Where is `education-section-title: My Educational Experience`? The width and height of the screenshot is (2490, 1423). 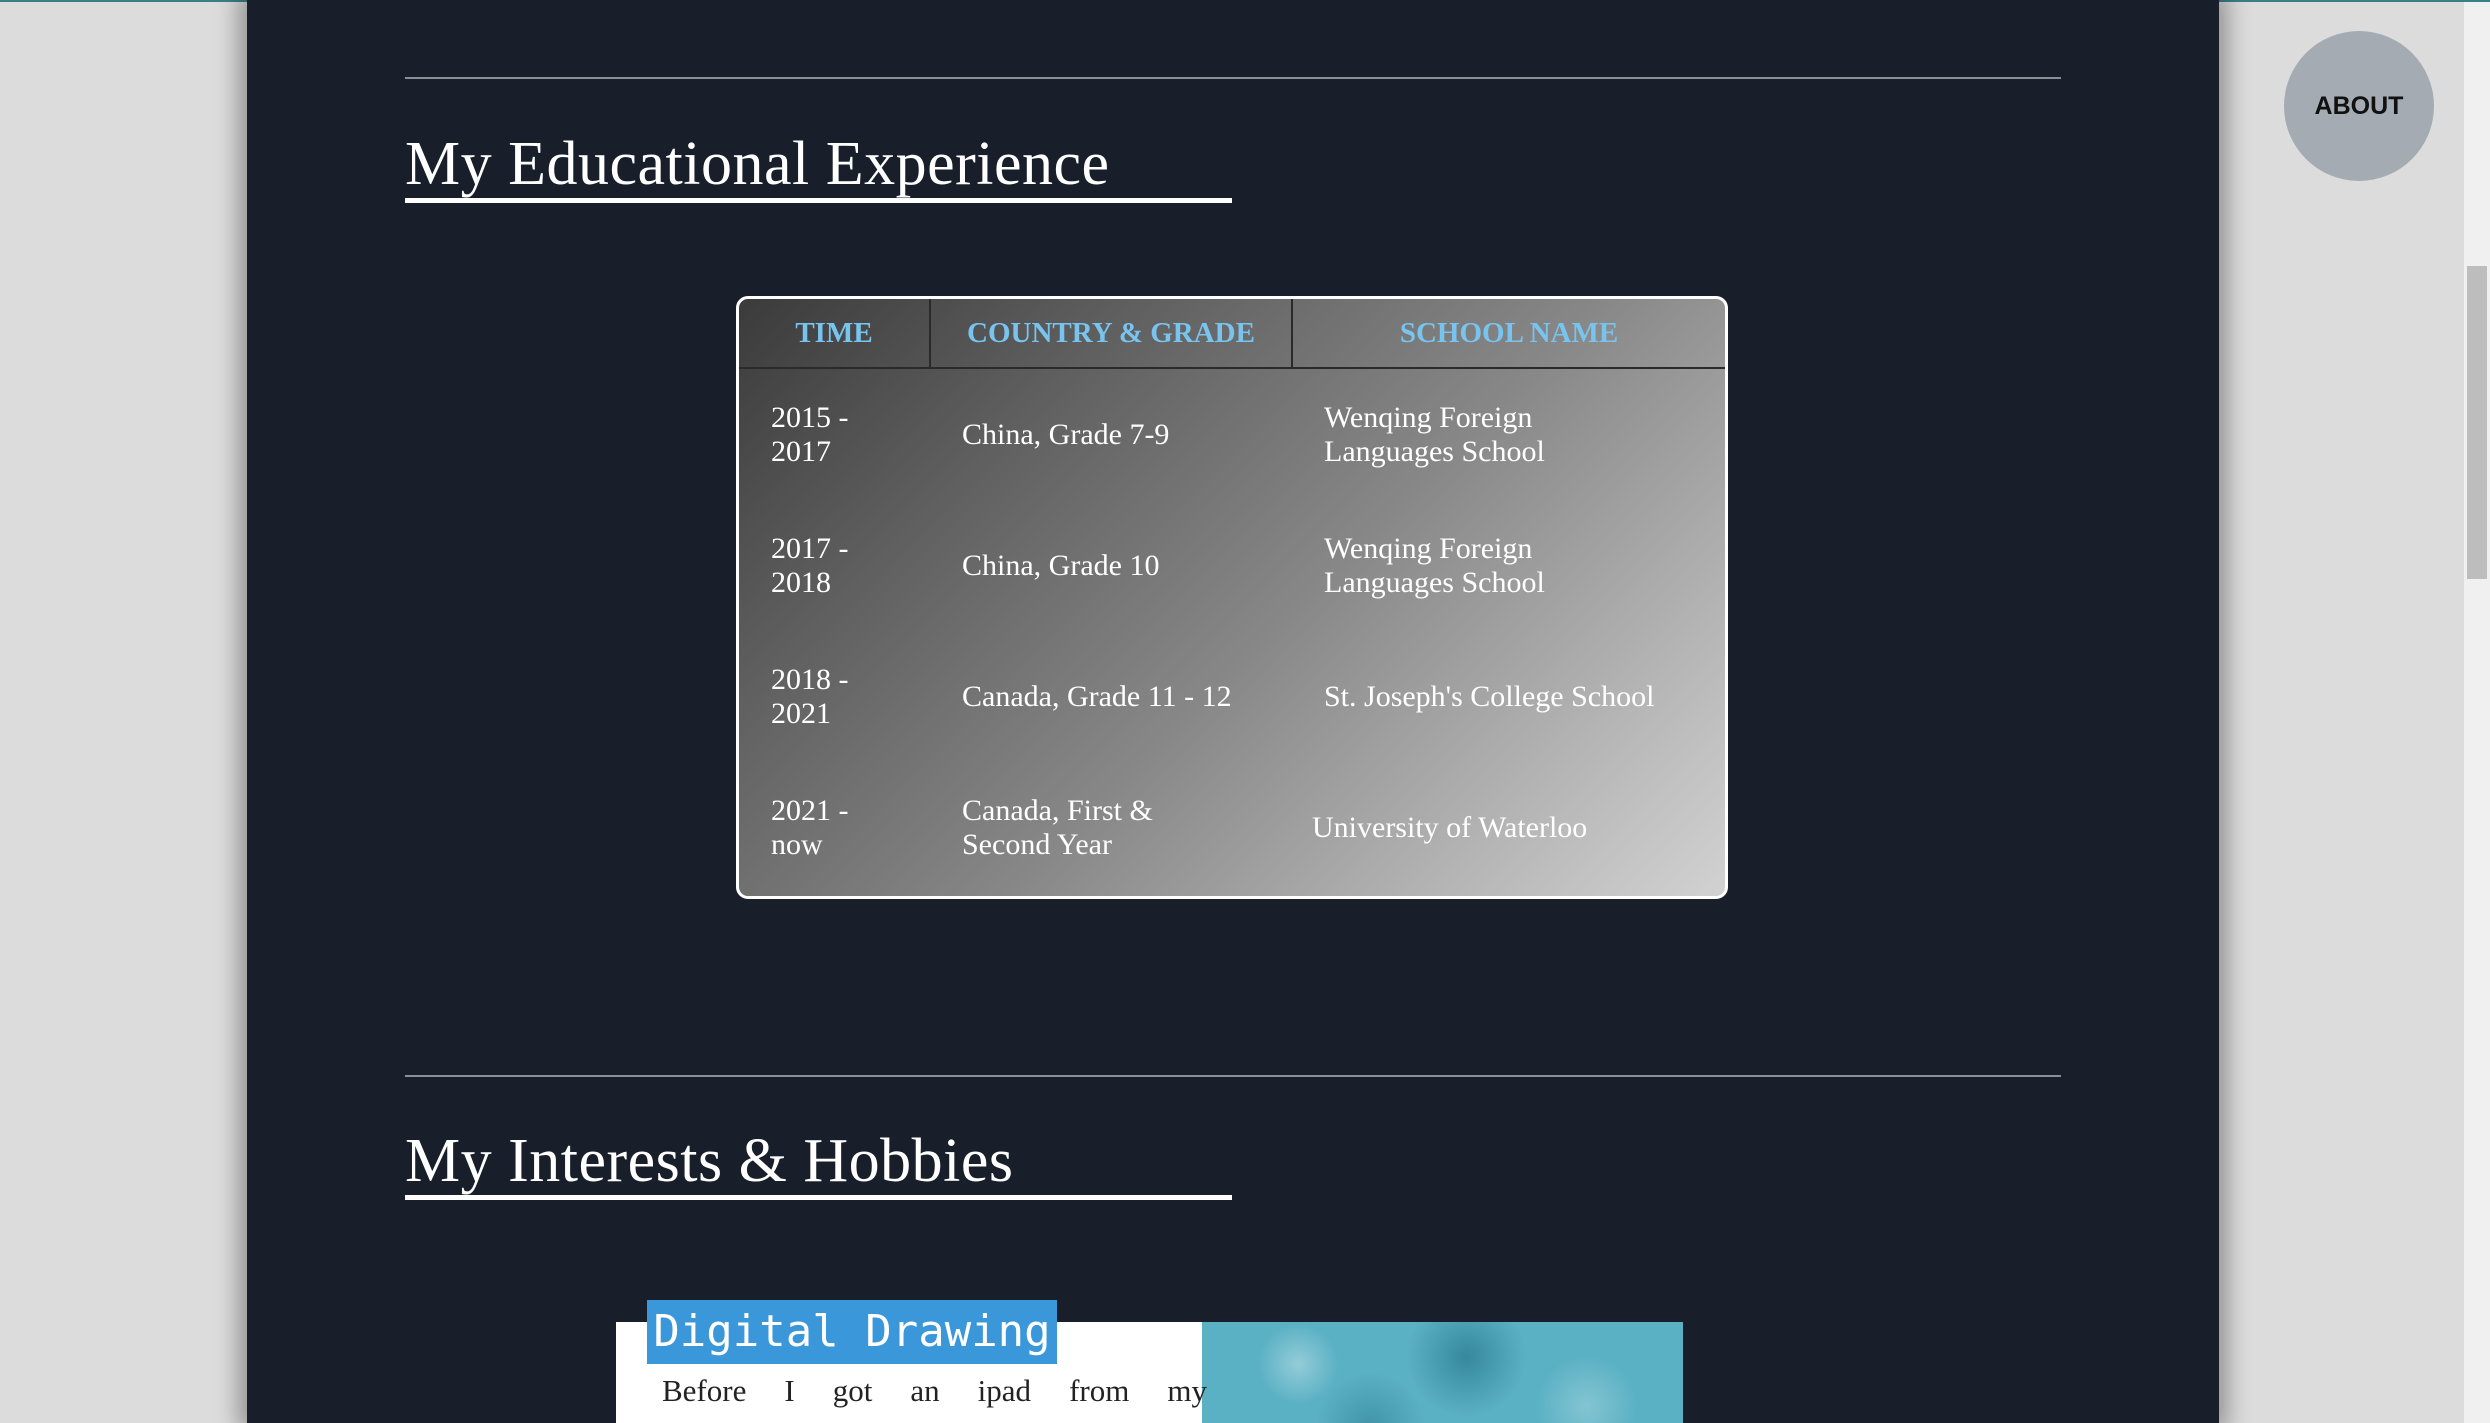
education-section-title: My Educational Experience is located at coordinates (757, 164).